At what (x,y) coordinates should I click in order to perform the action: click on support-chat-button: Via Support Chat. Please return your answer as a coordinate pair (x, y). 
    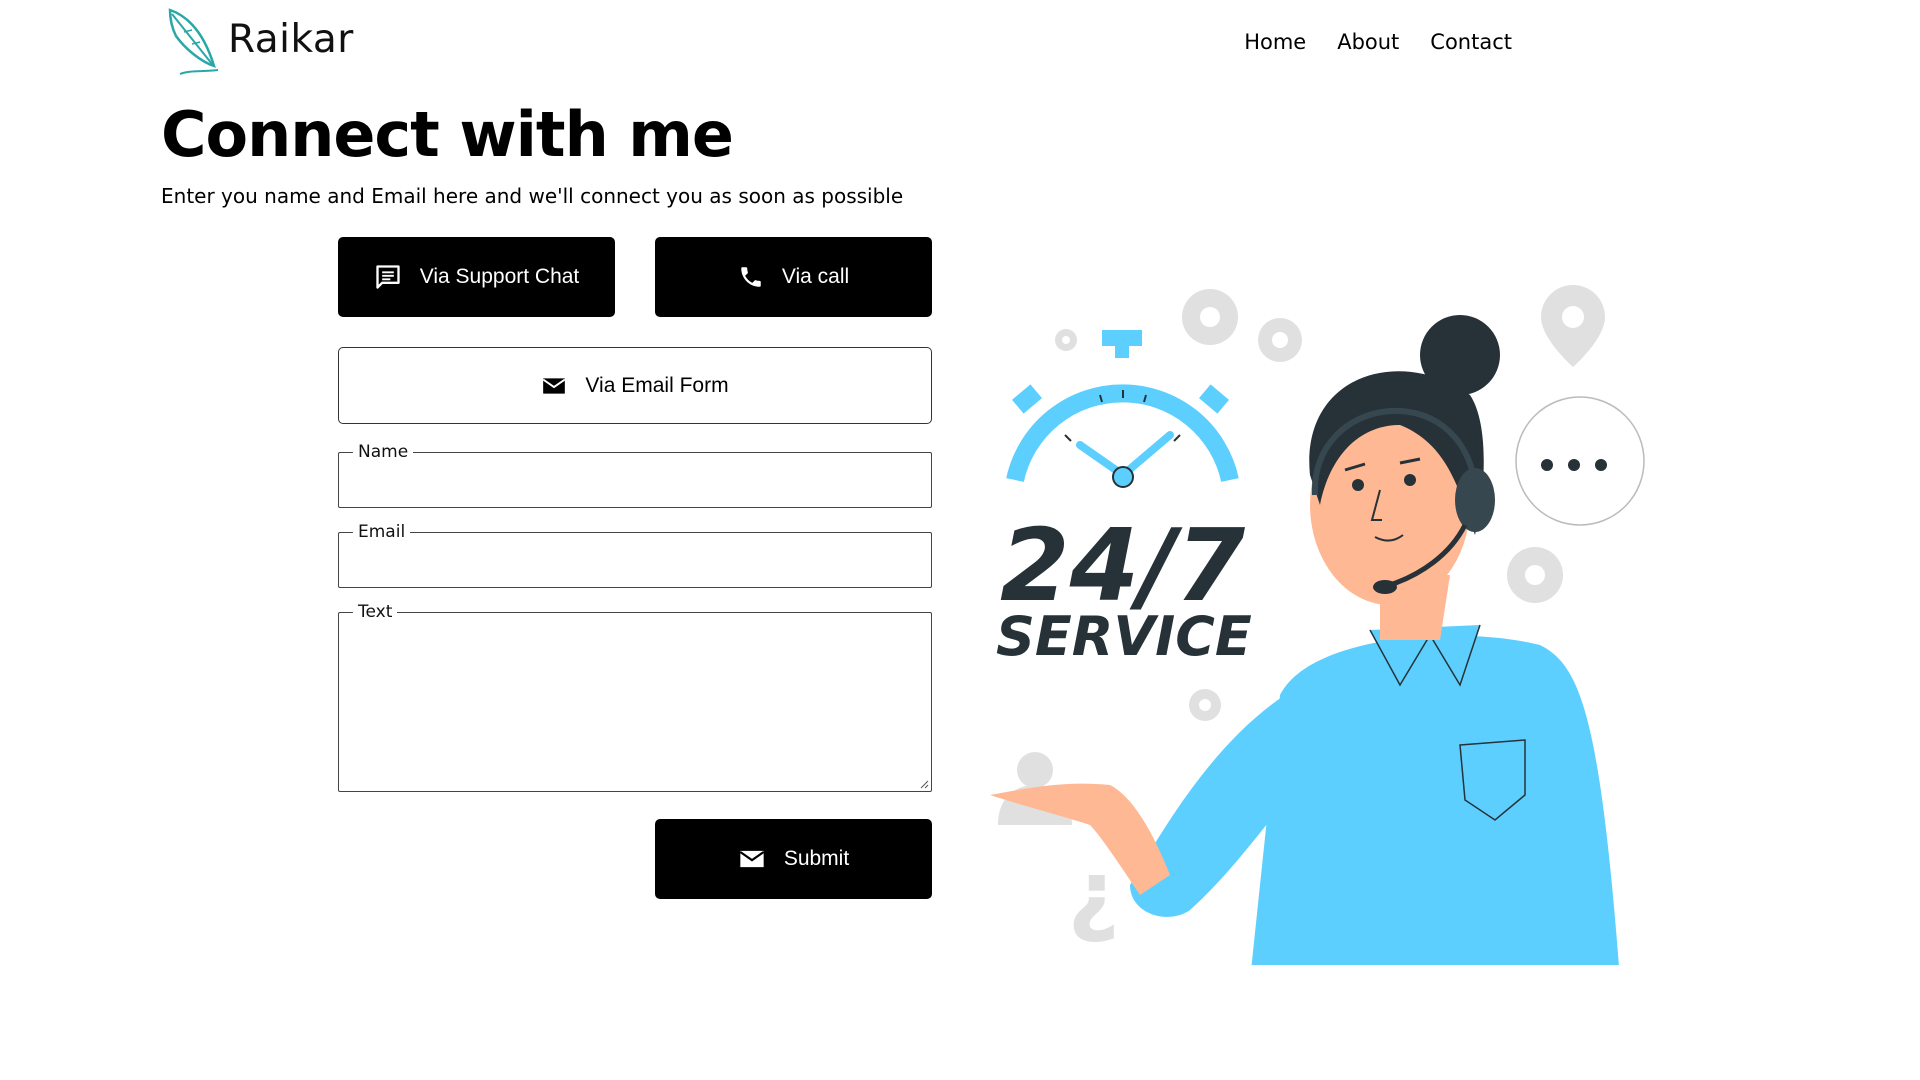
    Looking at the image, I should click on (476, 277).